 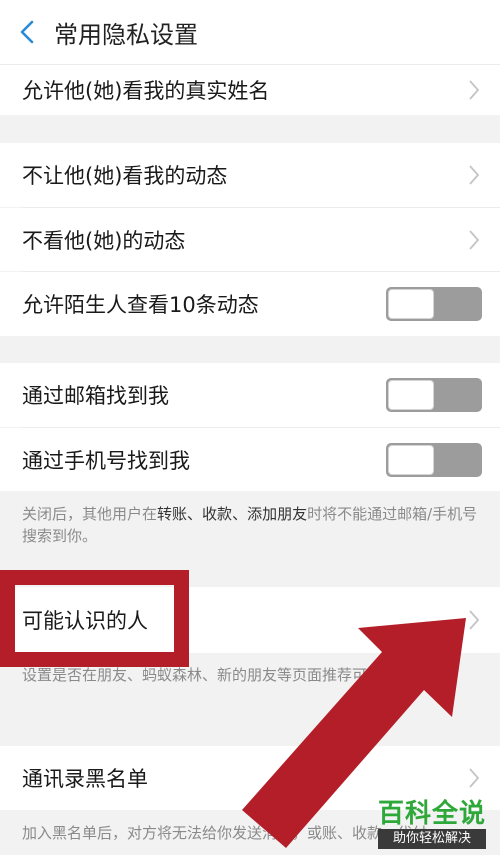 I want to click on watermark-logo: 百科全说 助你轻松解决, so click(x=431, y=824).